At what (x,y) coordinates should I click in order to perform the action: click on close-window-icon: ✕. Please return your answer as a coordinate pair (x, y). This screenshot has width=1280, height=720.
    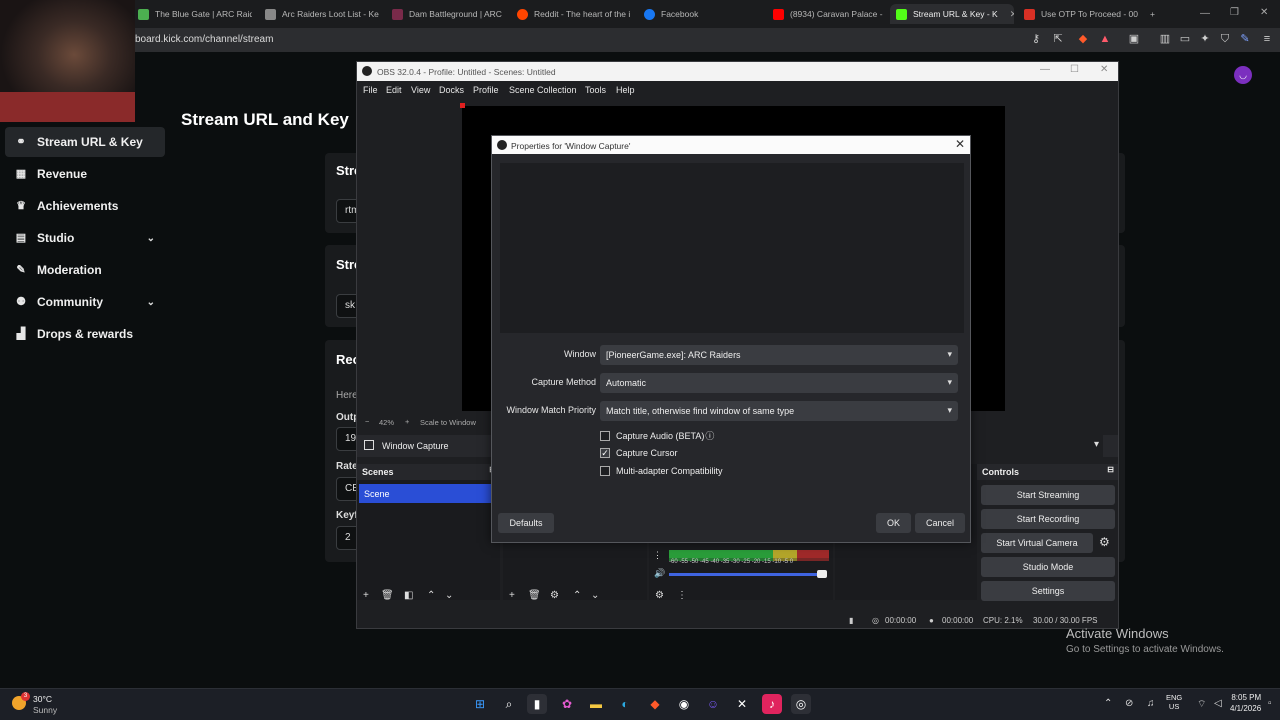
    Looking at the image, I should click on (1264, 12).